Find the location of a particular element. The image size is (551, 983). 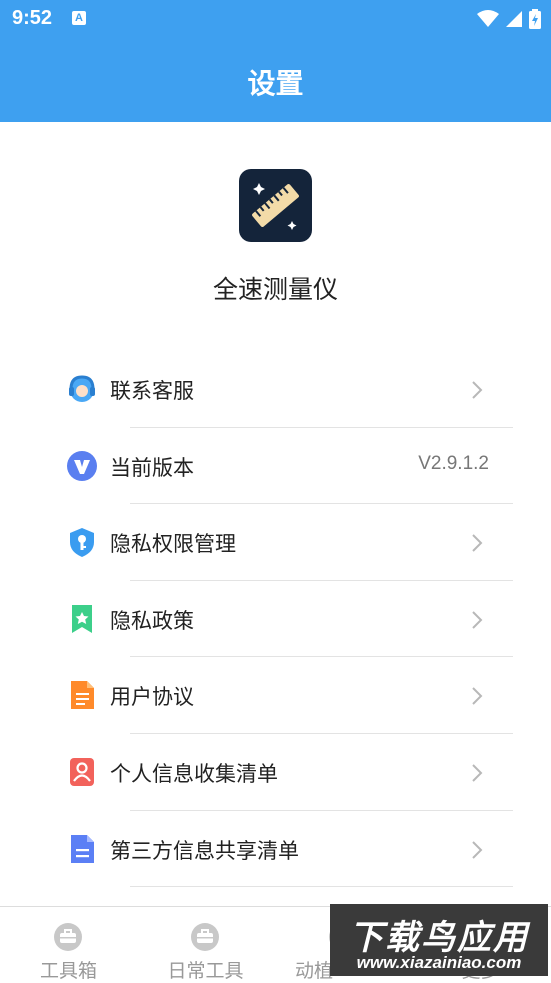

signal-icon is located at coordinates (514, 19).